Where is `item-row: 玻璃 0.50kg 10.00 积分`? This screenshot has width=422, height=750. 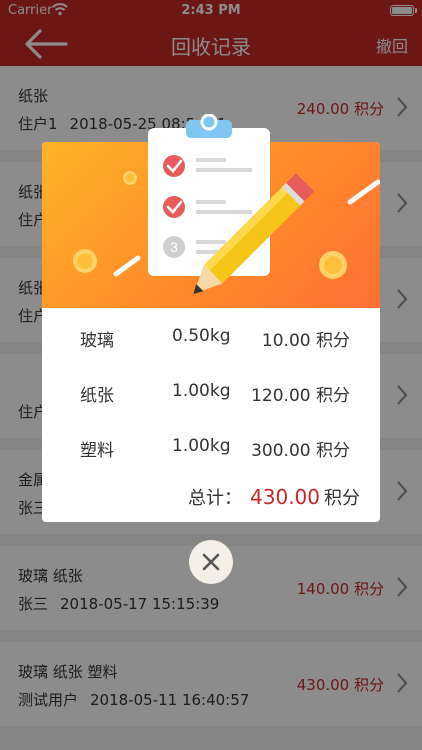 item-row: 玻璃 0.50kg 10.00 积分 is located at coordinates (211, 335).